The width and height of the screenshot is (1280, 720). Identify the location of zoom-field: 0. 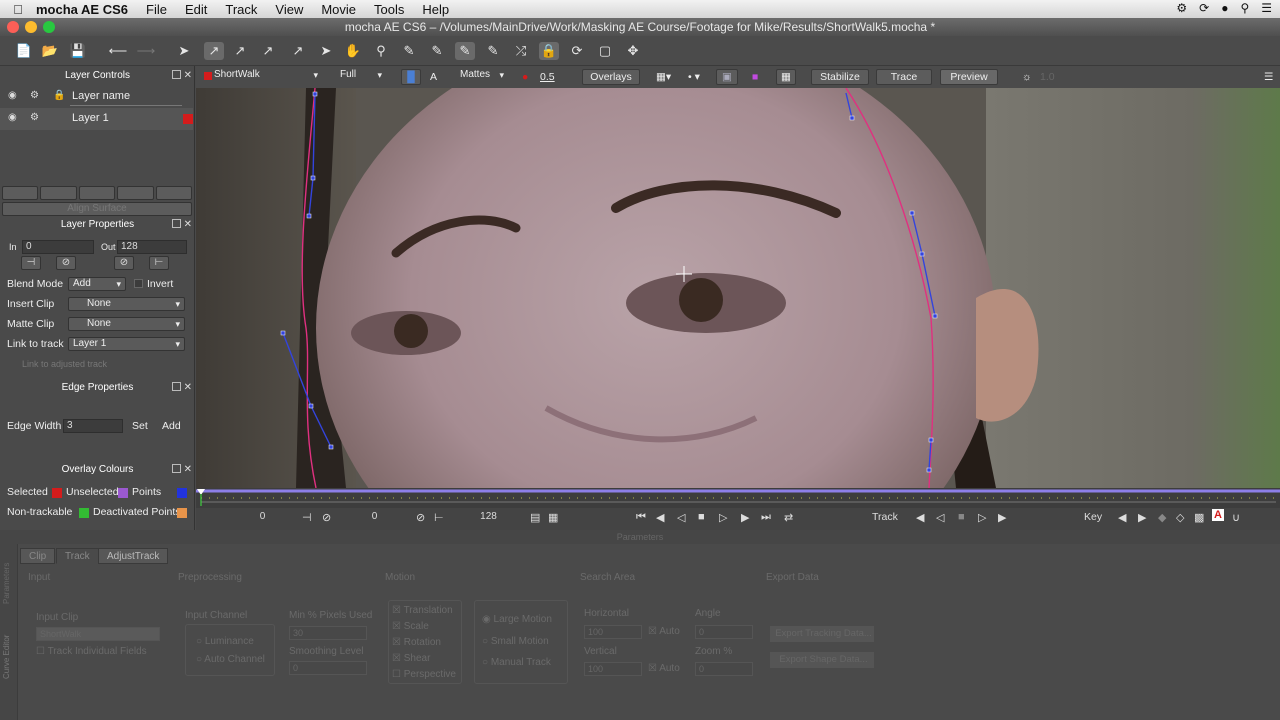
(724, 669).